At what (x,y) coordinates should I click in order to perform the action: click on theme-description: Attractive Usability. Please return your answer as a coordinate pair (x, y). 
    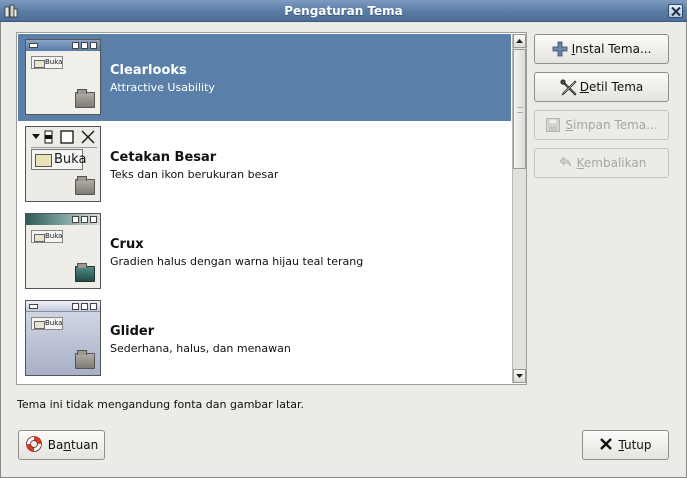
    Looking at the image, I should click on (162, 87).